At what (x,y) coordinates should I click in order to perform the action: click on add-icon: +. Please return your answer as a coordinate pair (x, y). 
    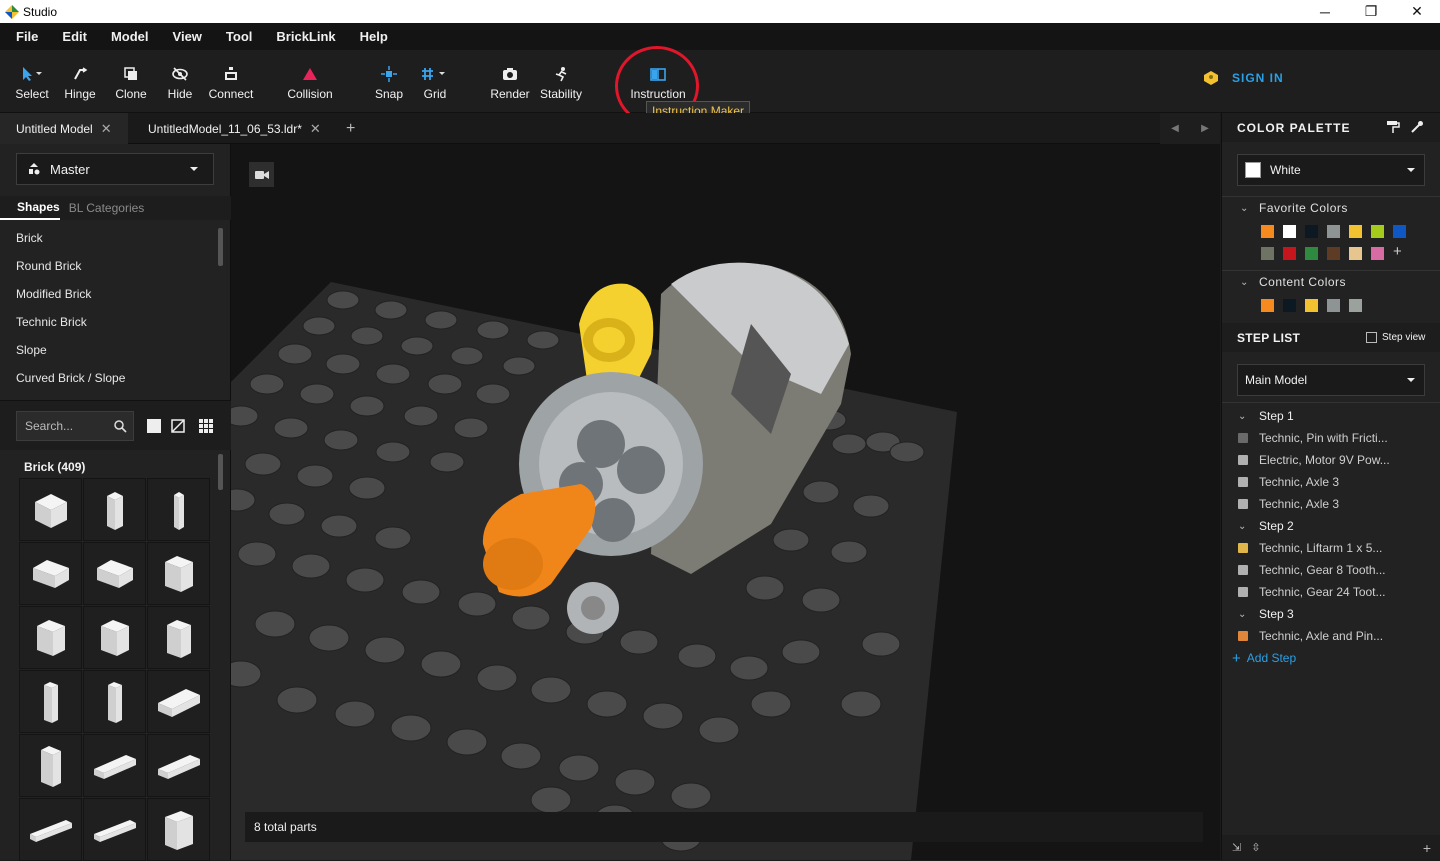
    Looking at the image, I should click on (1427, 848).